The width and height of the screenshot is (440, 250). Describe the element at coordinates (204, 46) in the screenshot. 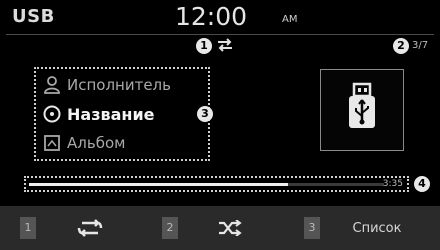

I see `marker-1: 1` at that location.